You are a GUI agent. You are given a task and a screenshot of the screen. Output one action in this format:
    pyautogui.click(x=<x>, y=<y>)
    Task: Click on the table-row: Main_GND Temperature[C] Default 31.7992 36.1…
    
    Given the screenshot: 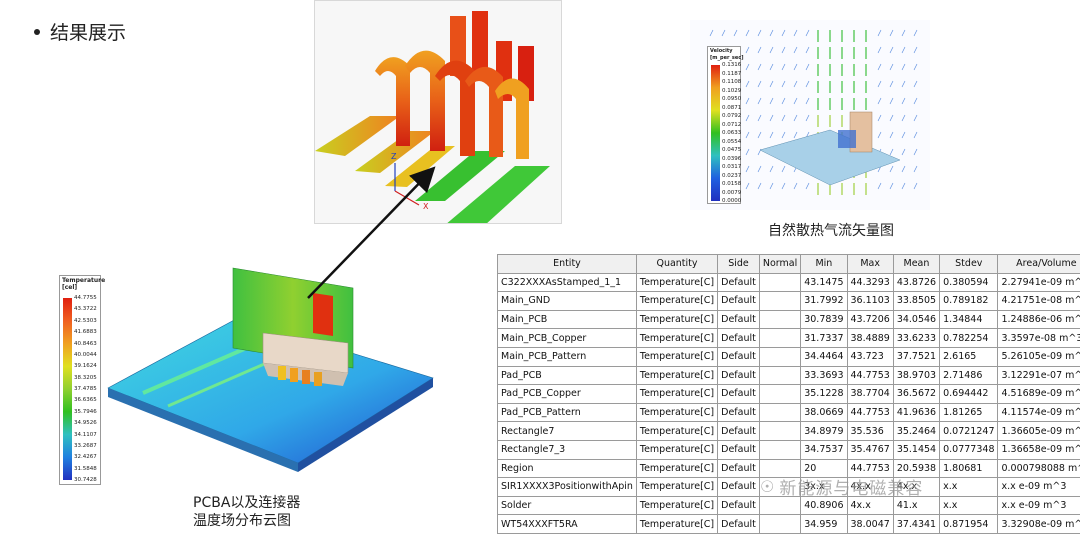 What is the action you would take?
    pyautogui.click(x=788, y=301)
    